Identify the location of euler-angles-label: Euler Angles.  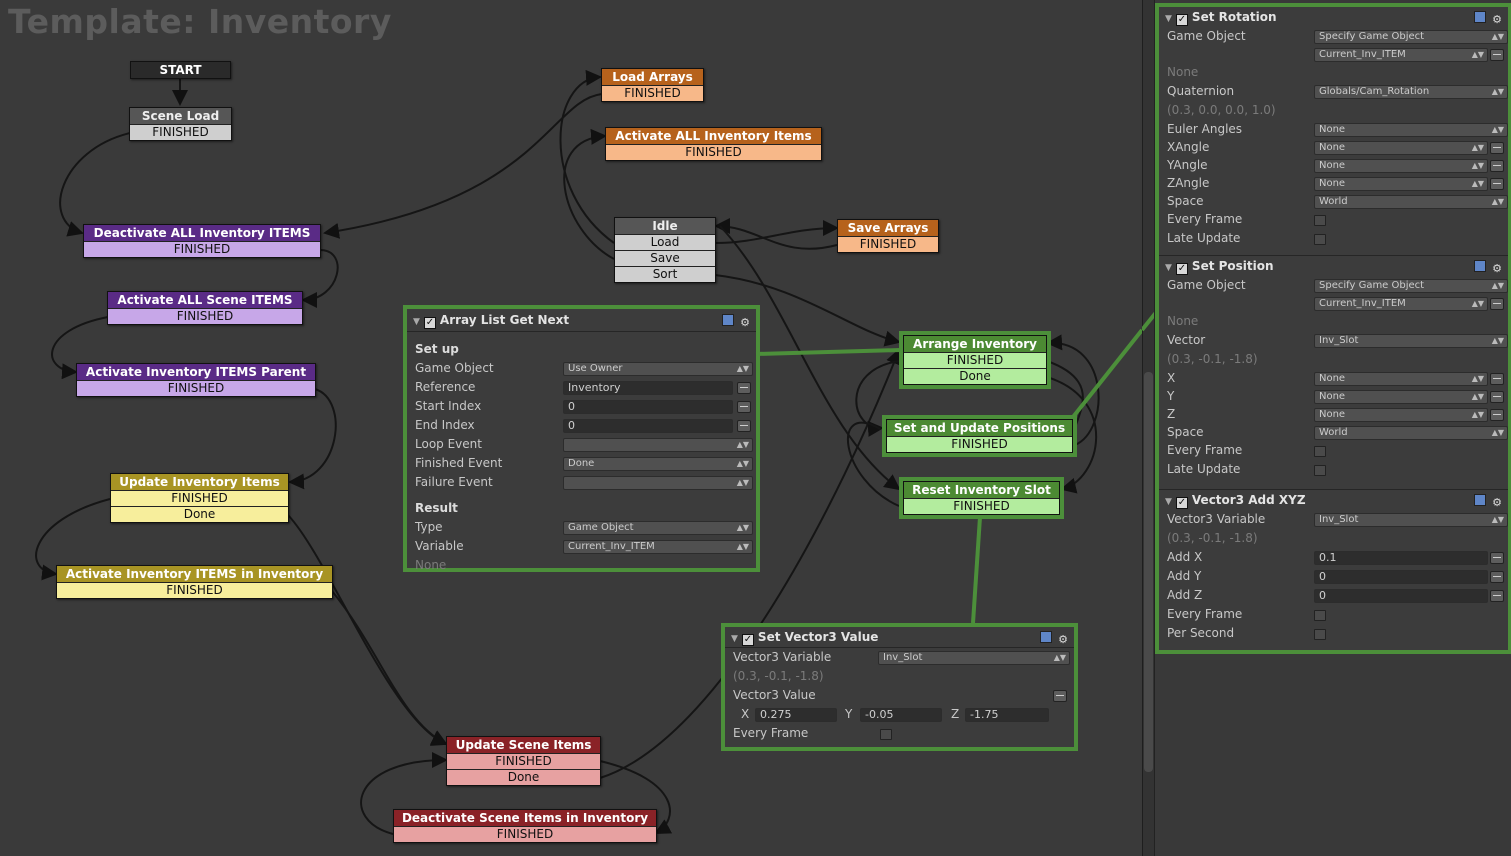
(1205, 129).